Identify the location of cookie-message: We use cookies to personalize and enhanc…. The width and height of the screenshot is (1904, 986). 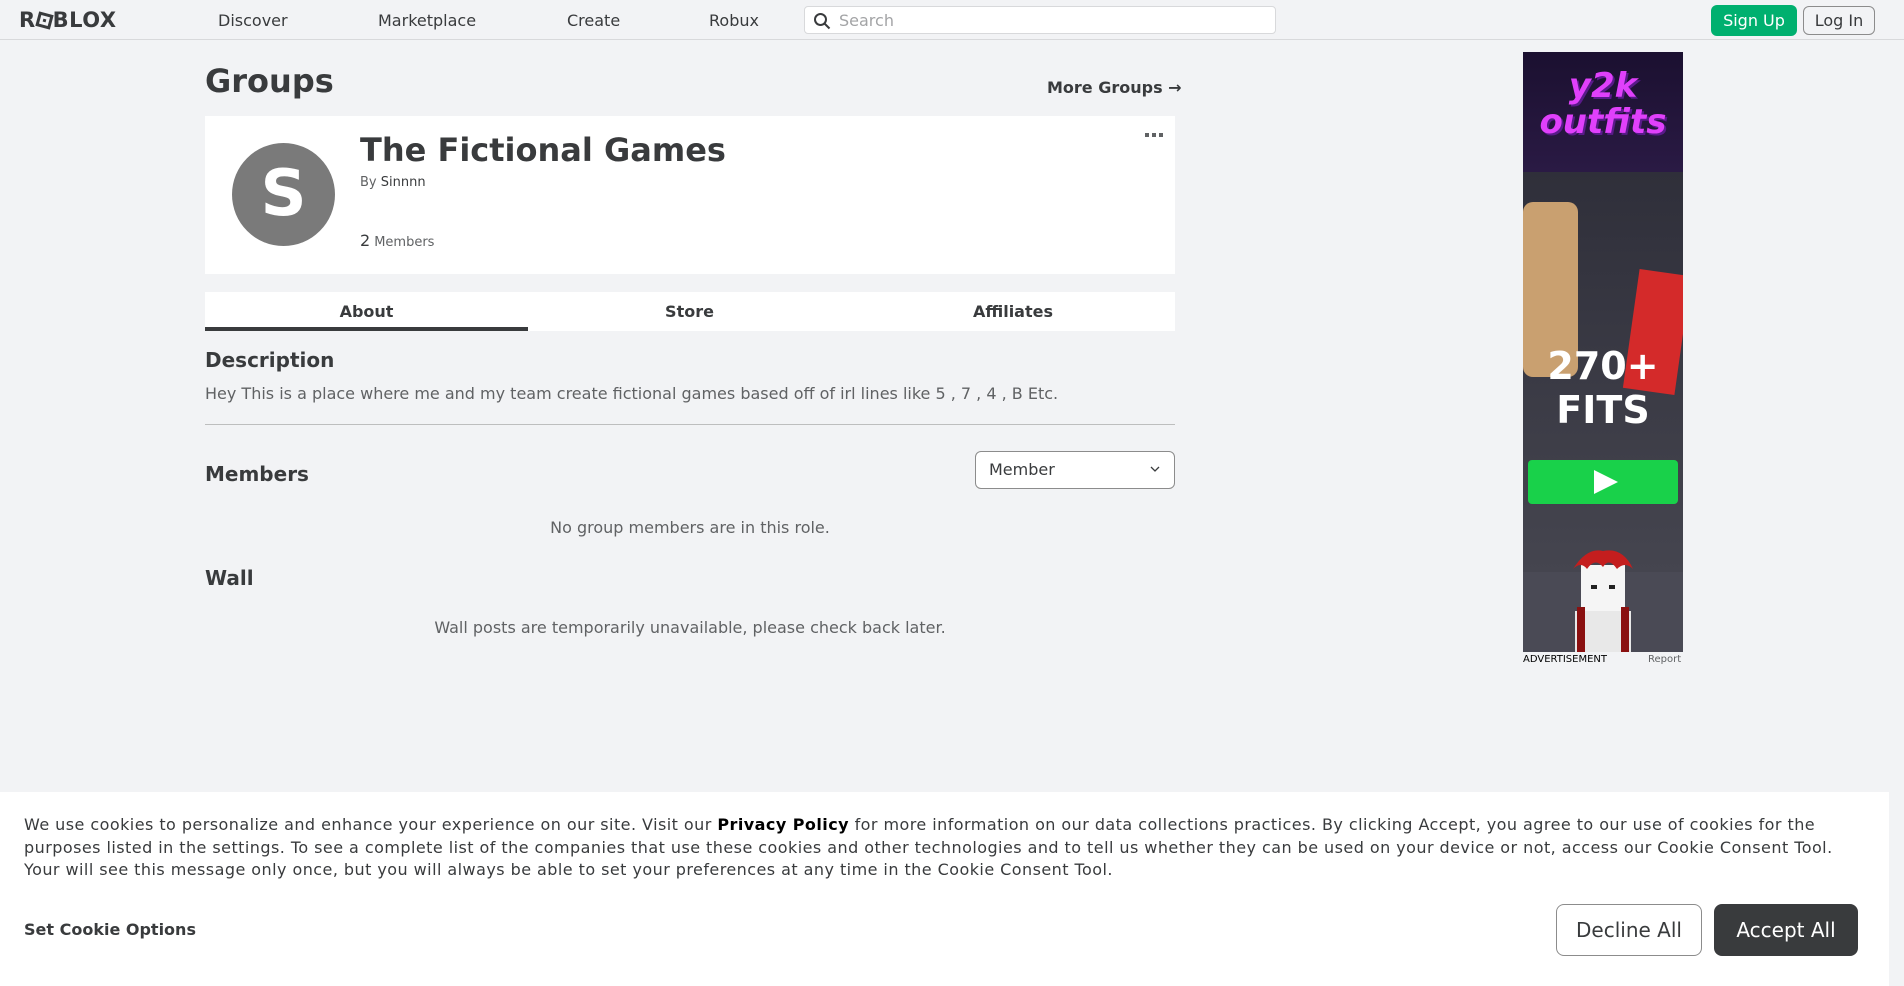
(944, 848).